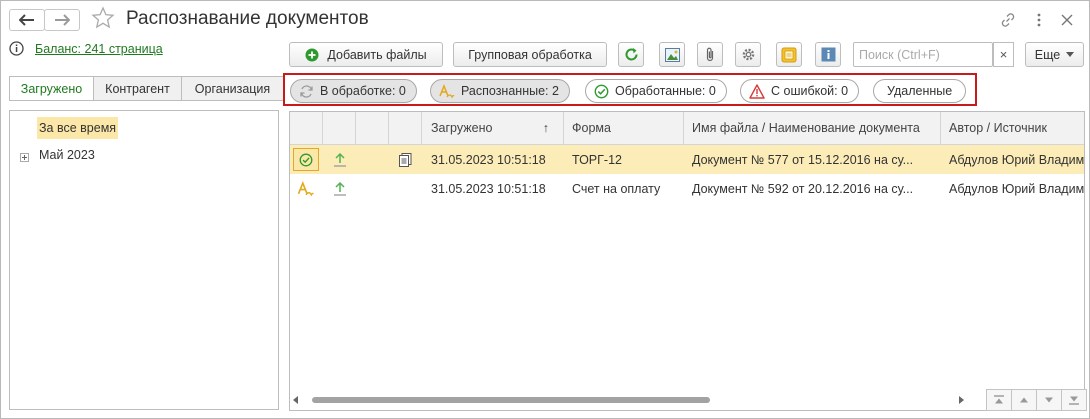  What do you see at coordinates (530, 54) in the screenshot?
I see `group-processing-button: Групповая обработка` at bounding box center [530, 54].